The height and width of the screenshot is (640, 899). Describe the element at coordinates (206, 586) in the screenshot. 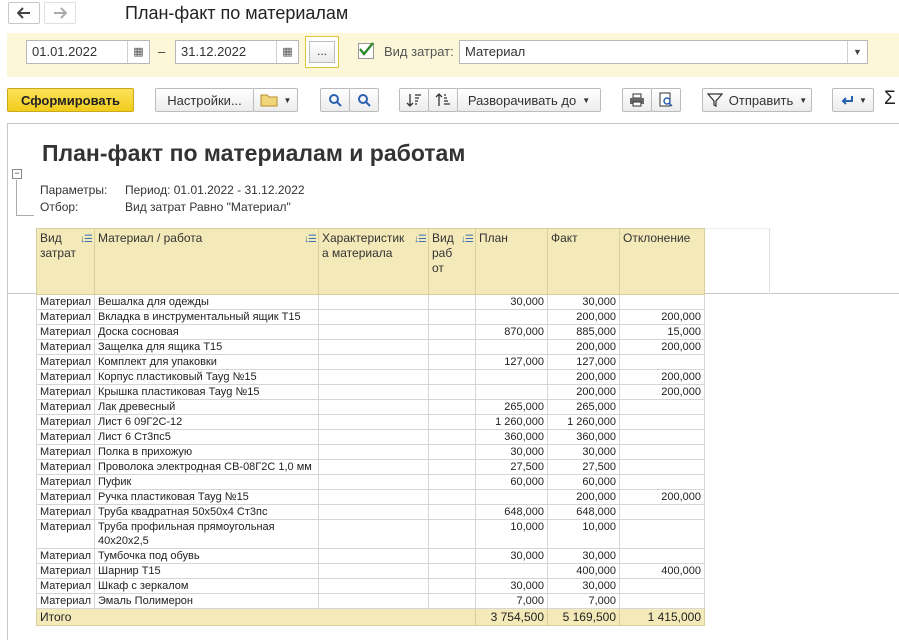

I see `cell-material: Шкаф с зеркалом` at that location.